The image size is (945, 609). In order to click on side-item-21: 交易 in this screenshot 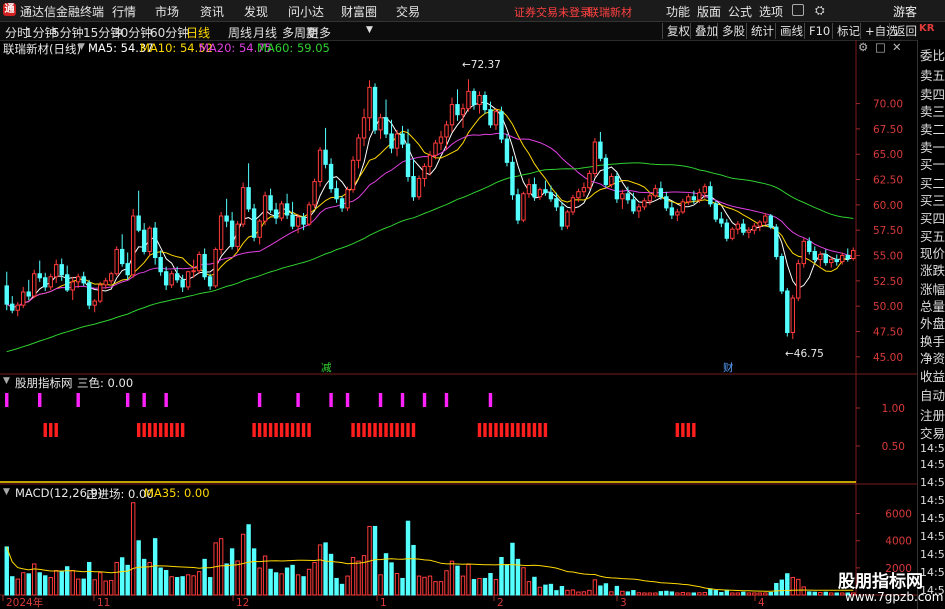, I will do `click(932, 432)`.